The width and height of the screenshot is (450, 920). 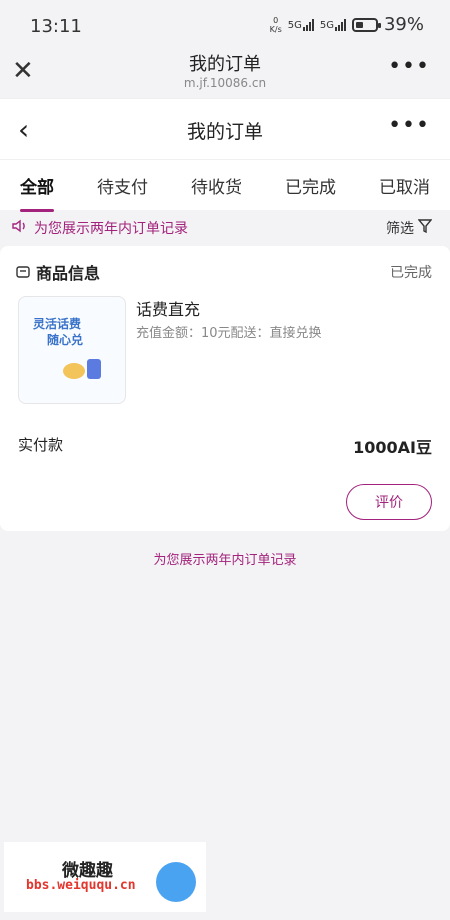 I want to click on bag-icon, so click(x=23, y=272).